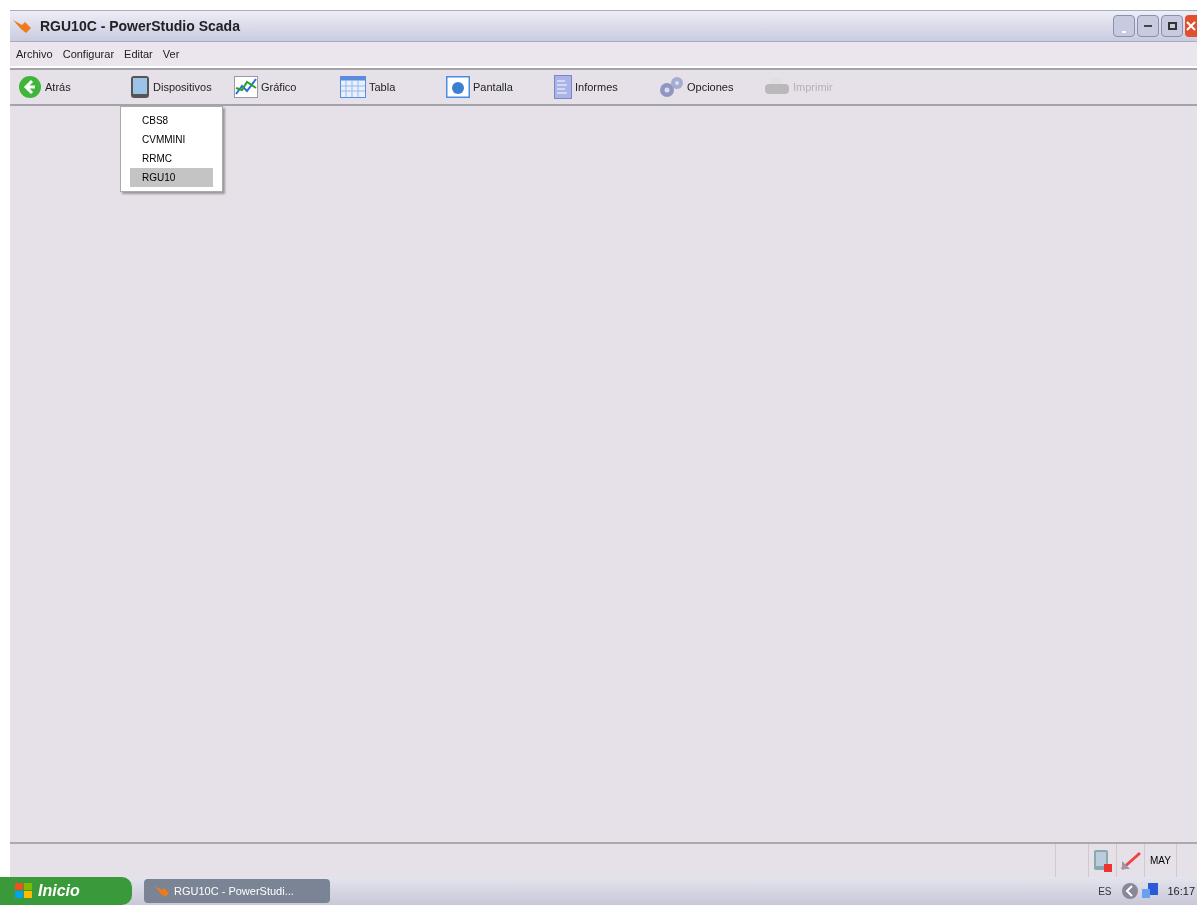 The height and width of the screenshot is (905, 1197). I want to click on device-alert-icon, so click(1102, 860).